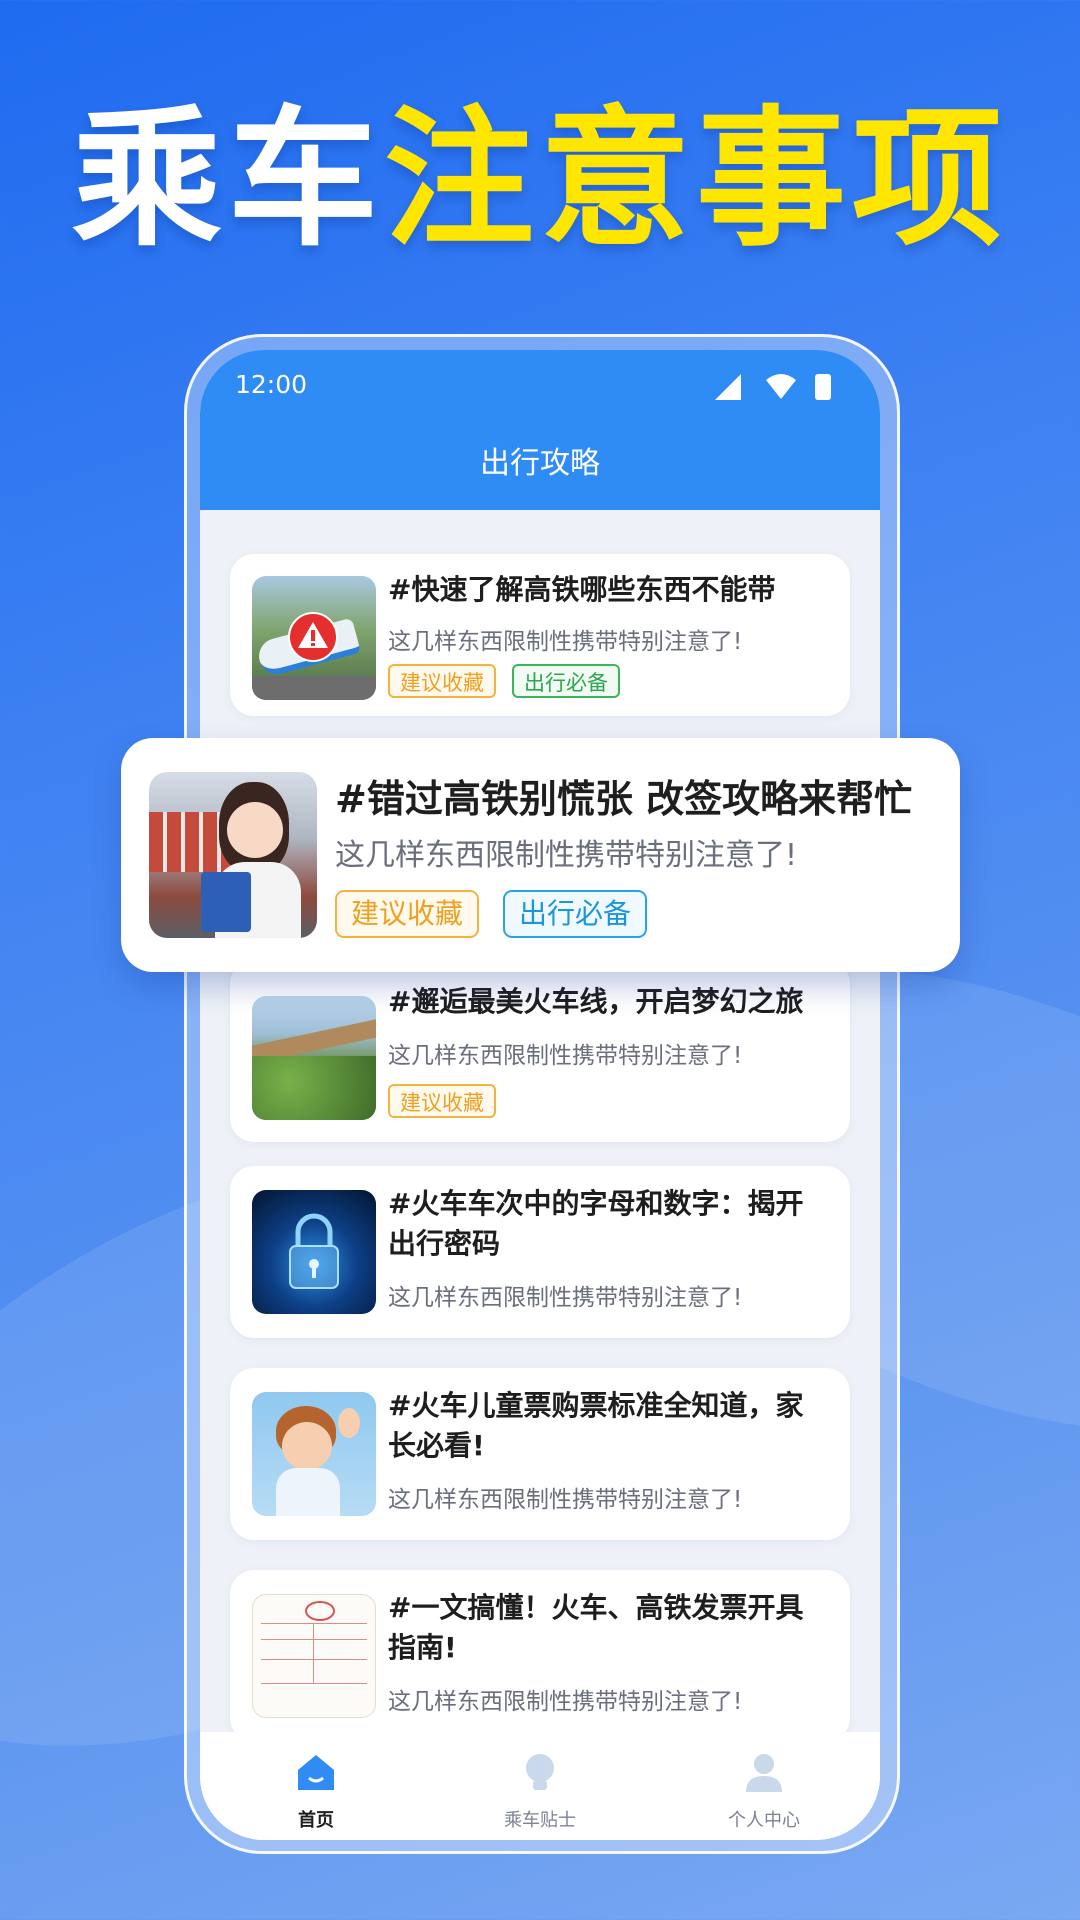 The width and height of the screenshot is (1080, 1920). Describe the element at coordinates (624, 799) in the screenshot. I see `featured-title: #错过高铁别慌张 改签攻略来帮忙` at that location.